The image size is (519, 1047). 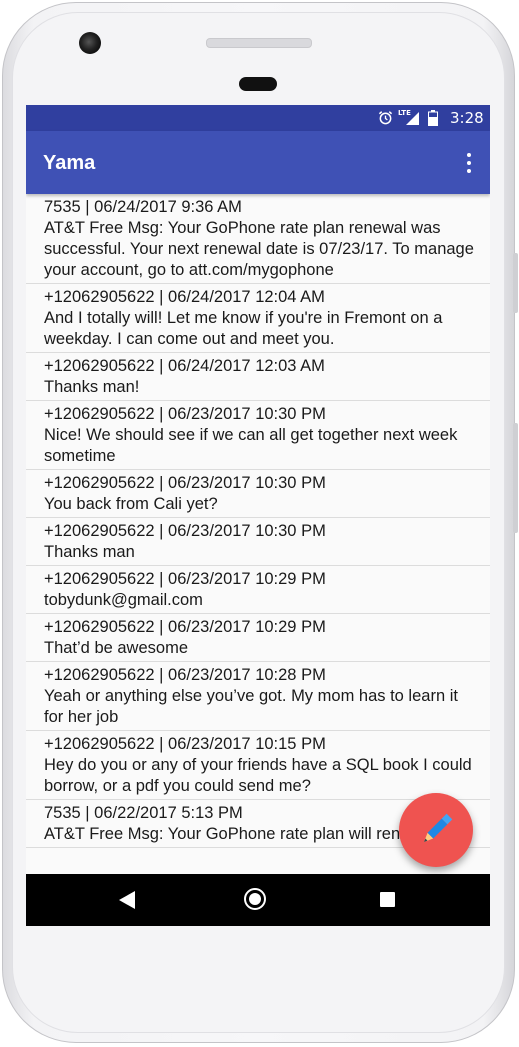 What do you see at coordinates (143, 207) in the screenshot?
I see `message-header: 7535 | 06/24/2017 9:36 AM` at bounding box center [143, 207].